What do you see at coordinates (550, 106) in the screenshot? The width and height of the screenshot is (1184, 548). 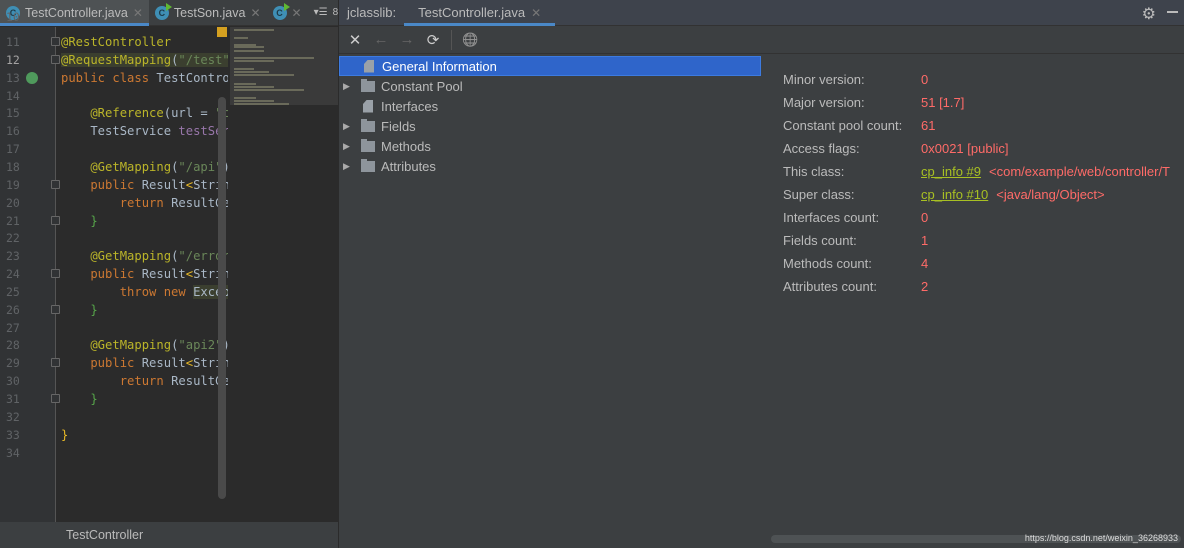 I see `tree-node-interfaces: Interfaces` at bounding box center [550, 106].